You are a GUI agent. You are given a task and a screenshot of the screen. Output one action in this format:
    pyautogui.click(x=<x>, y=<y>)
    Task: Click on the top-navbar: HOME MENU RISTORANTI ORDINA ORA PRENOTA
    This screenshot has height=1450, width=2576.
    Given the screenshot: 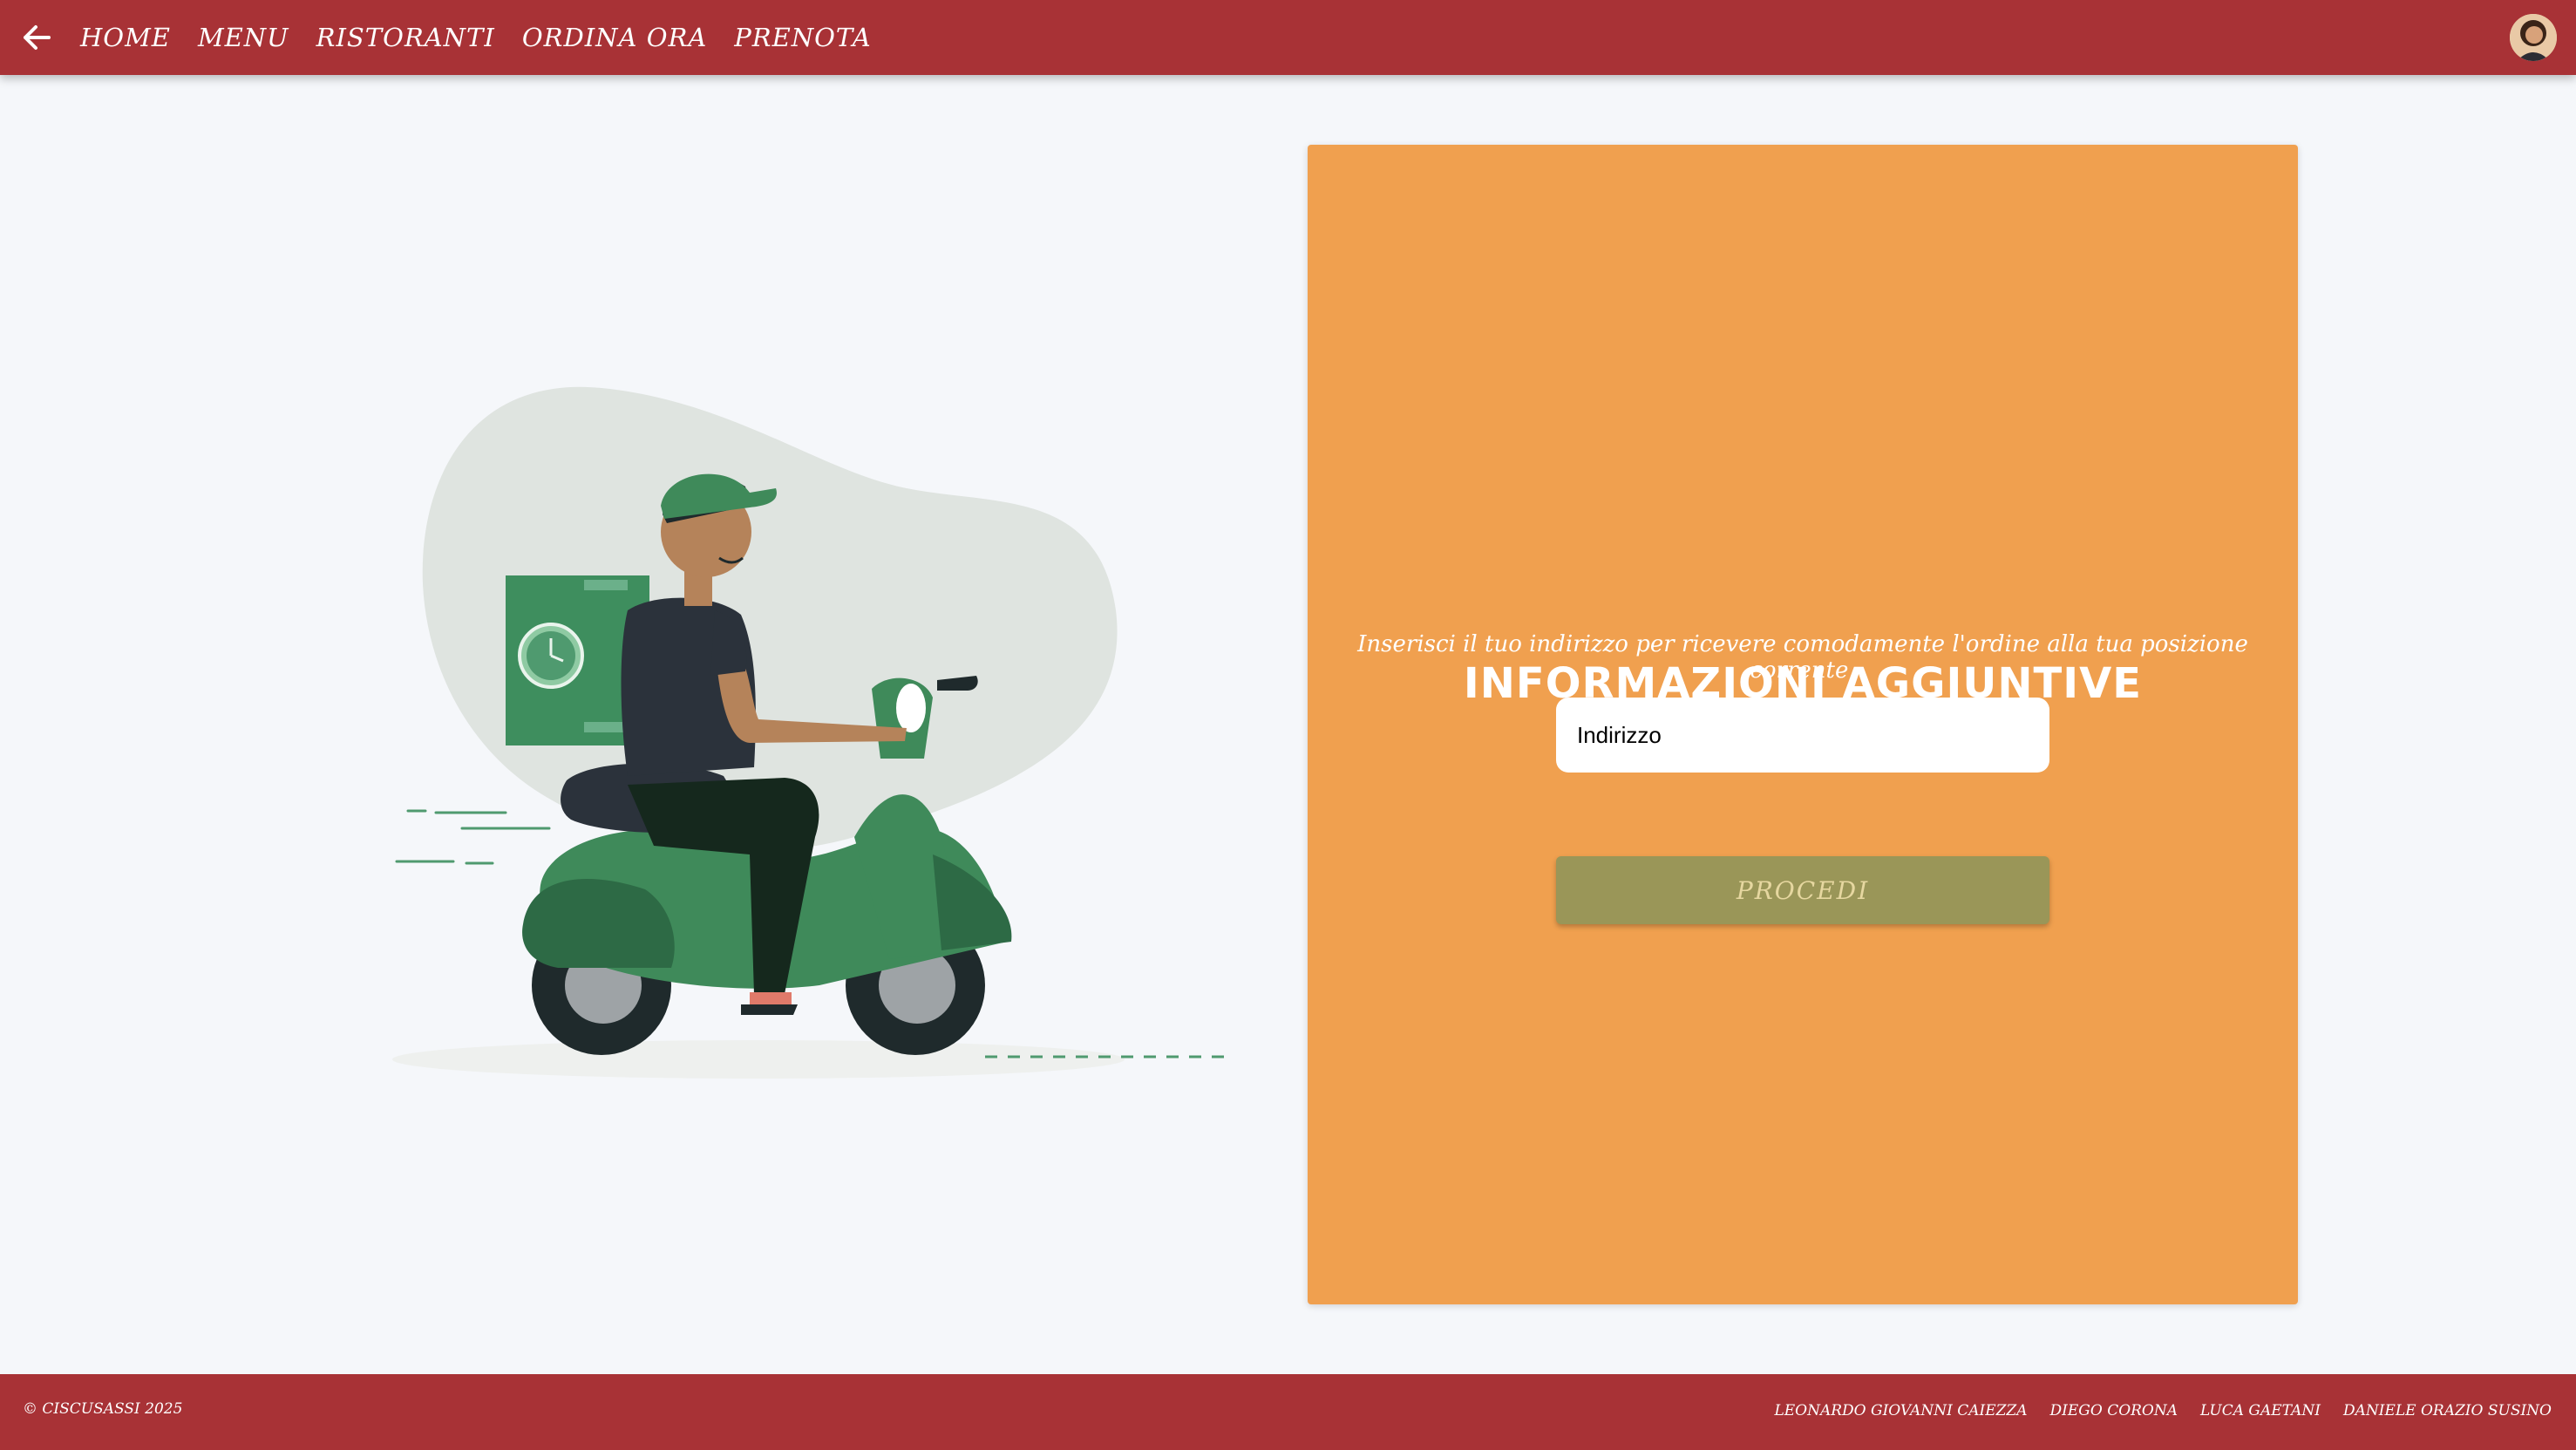 What is the action you would take?
    pyautogui.click(x=1288, y=37)
    